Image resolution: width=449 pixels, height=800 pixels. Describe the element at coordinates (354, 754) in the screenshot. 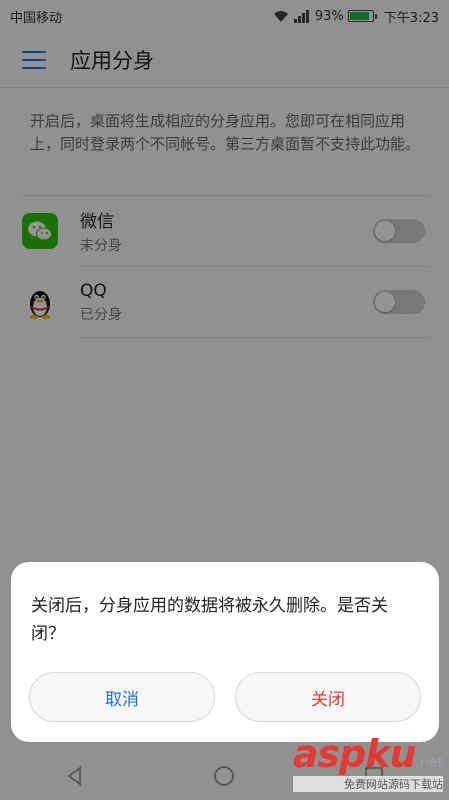

I see `watermark-logo: aspku` at that location.